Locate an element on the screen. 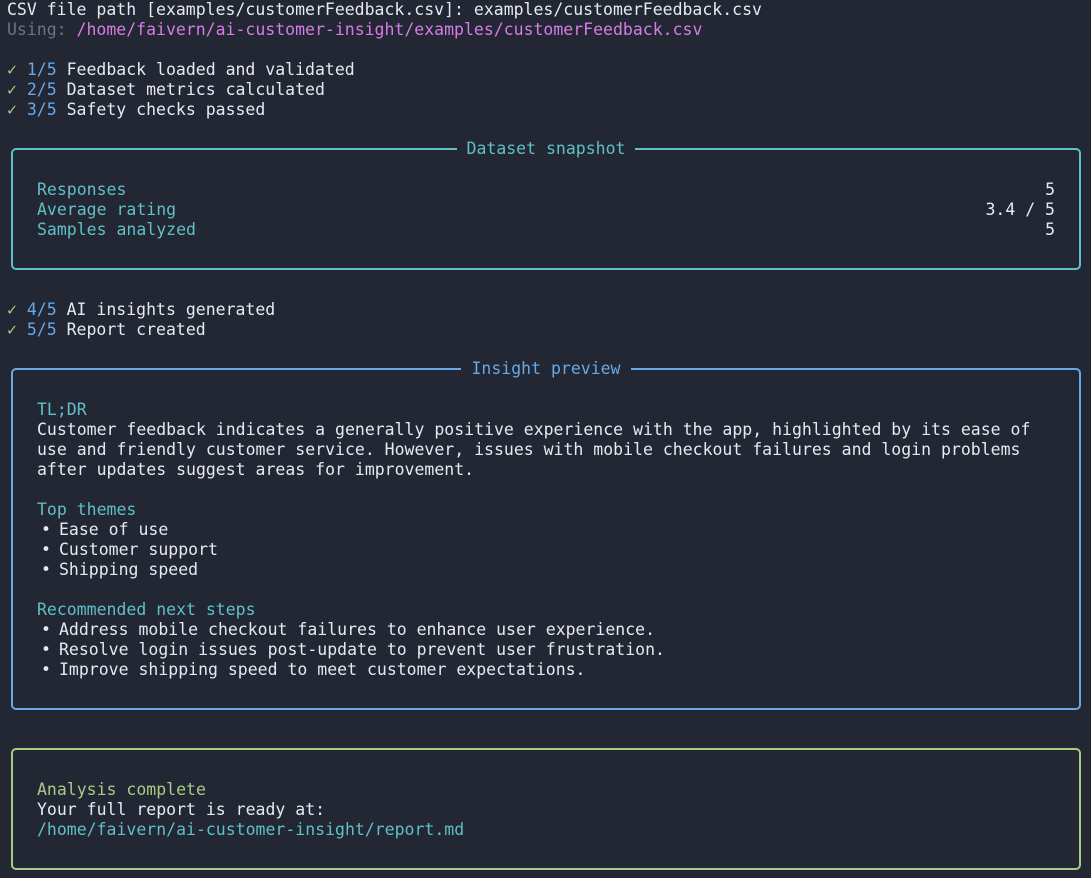 This screenshot has width=1091, height=878. step-line-2: ✓ 2/5 Dataset metrics calculated is located at coordinates (166, 90).